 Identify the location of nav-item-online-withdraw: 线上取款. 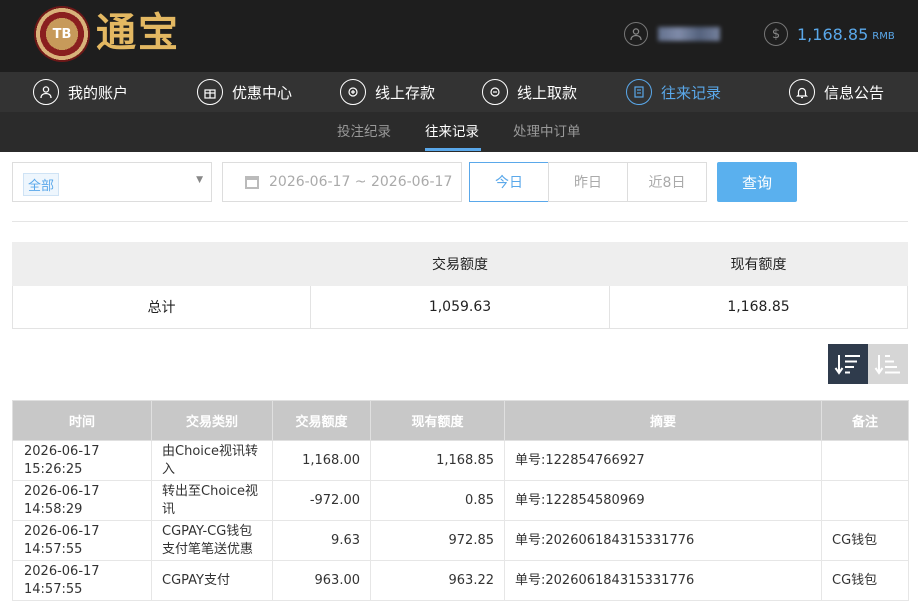
(529, 92).